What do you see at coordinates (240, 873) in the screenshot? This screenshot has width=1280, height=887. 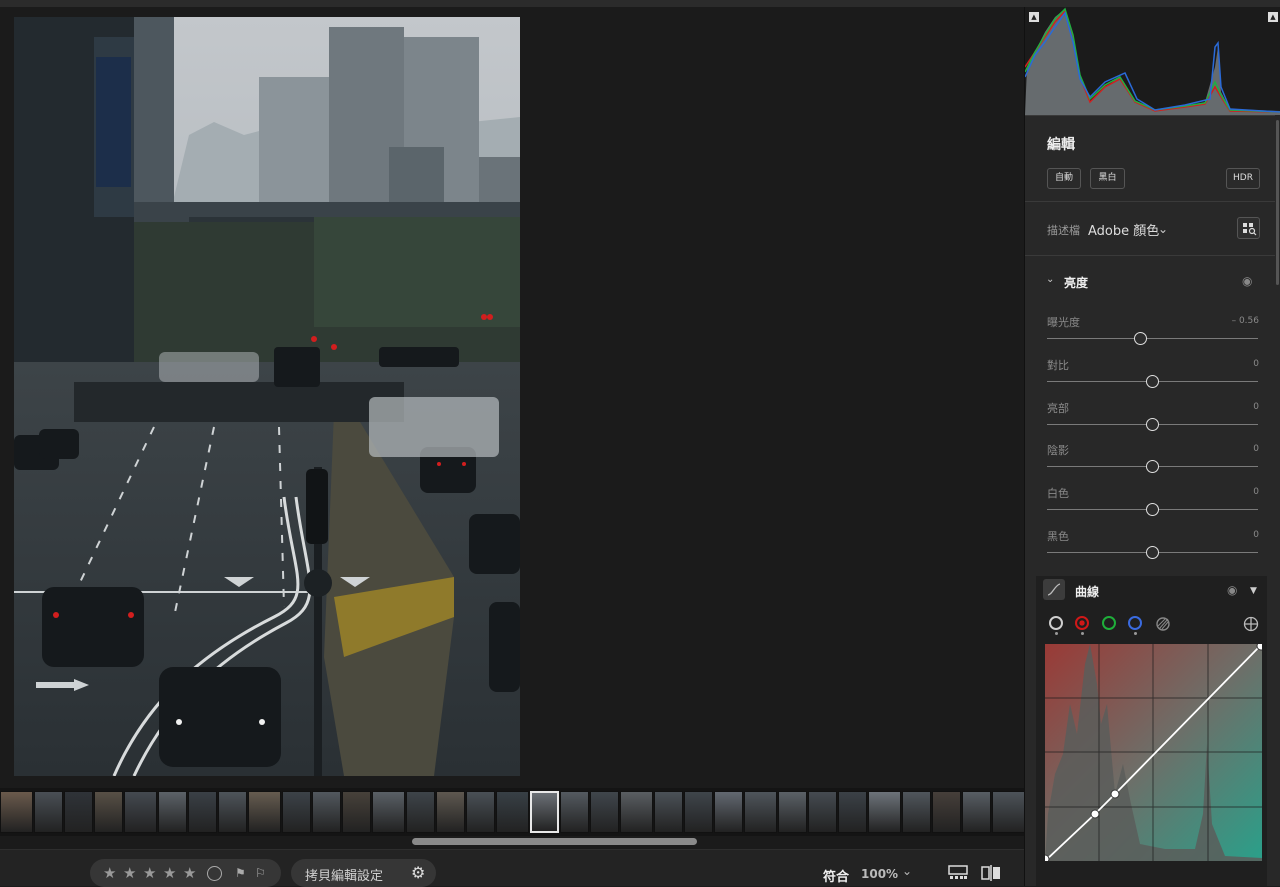 I see `pick-flag-icon: ⚑` at bounding box center [240, 873].